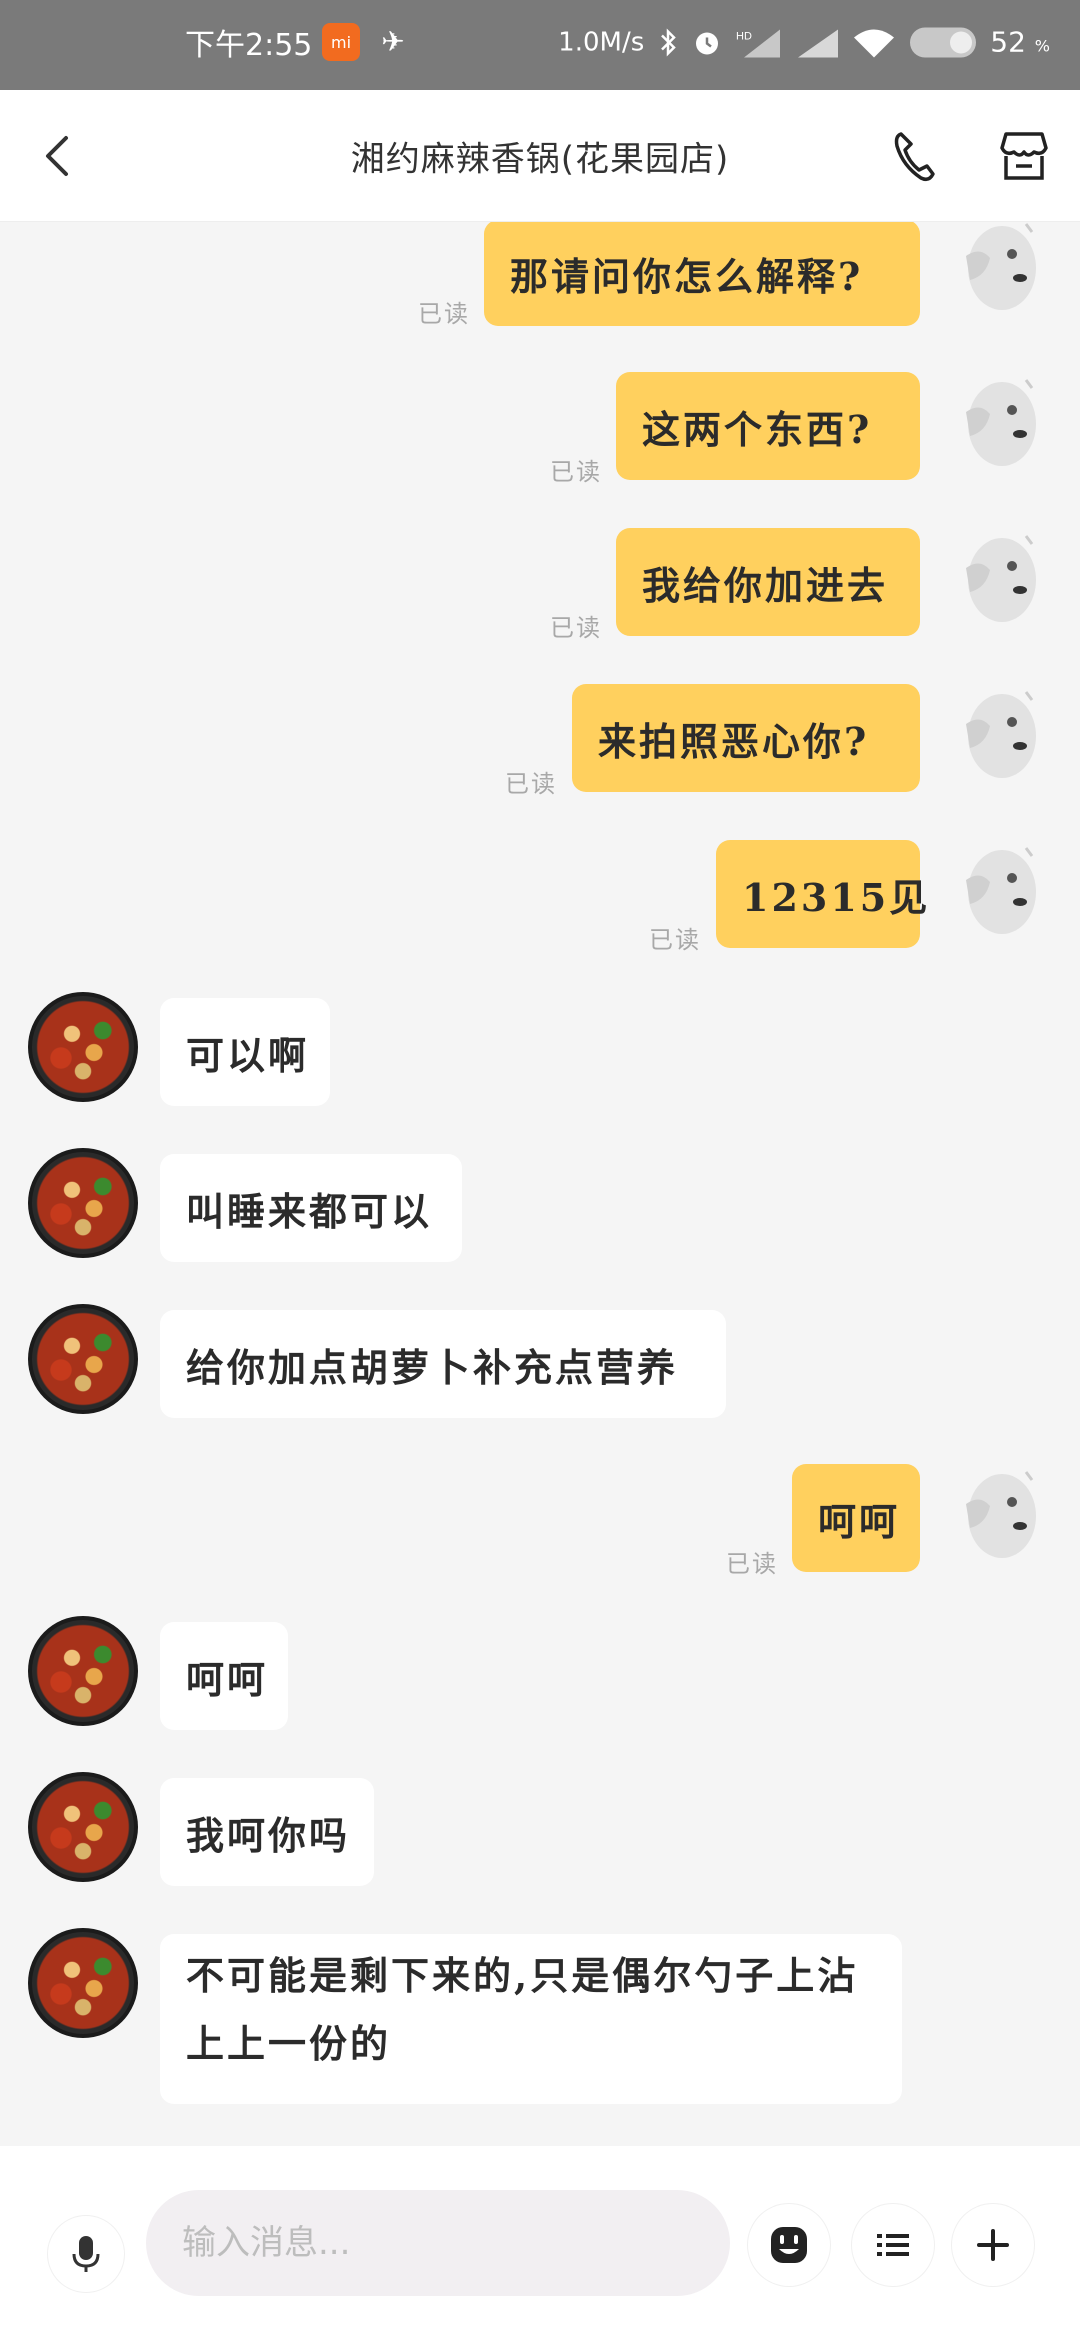  Describe the element at coordinates (702, 274) in the screenshot. I see `message-bubble-outgoing: 那请问你怎么解释?` at that location.